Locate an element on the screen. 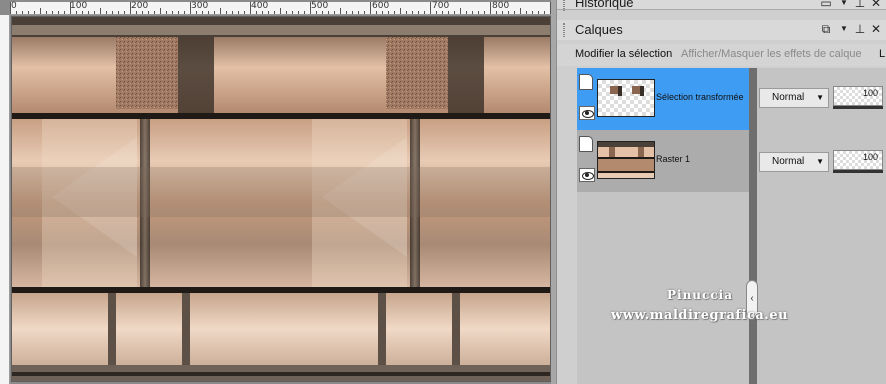  ruler-label: 400 is located at coordinates (260, 6).